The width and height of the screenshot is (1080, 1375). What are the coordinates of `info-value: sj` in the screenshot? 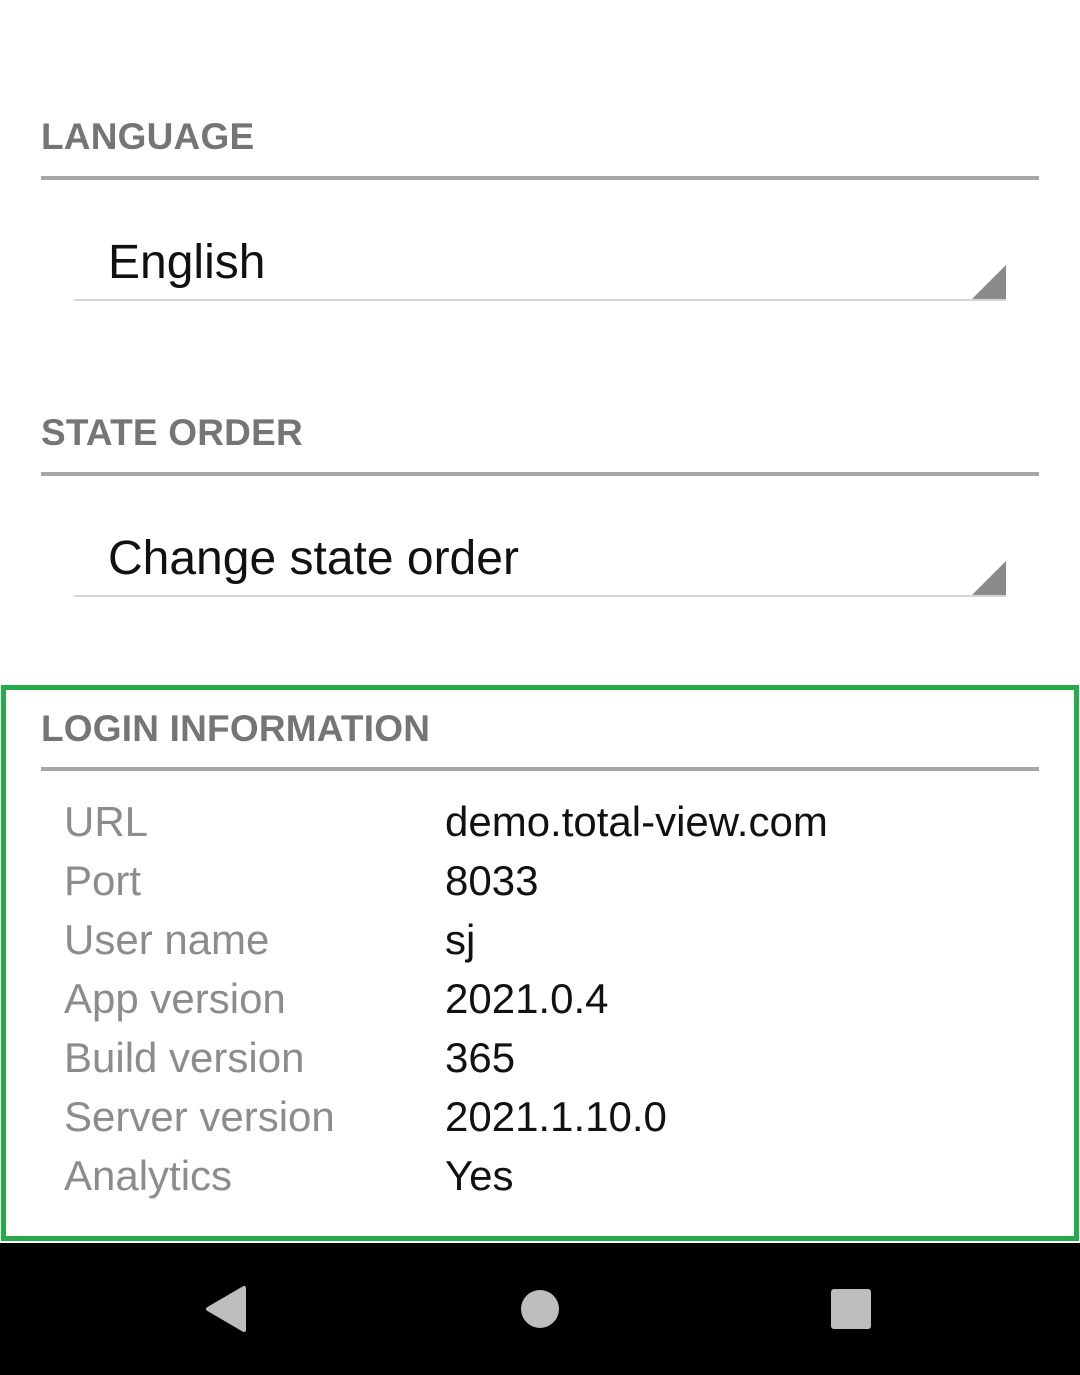 It's located at (460, 939).